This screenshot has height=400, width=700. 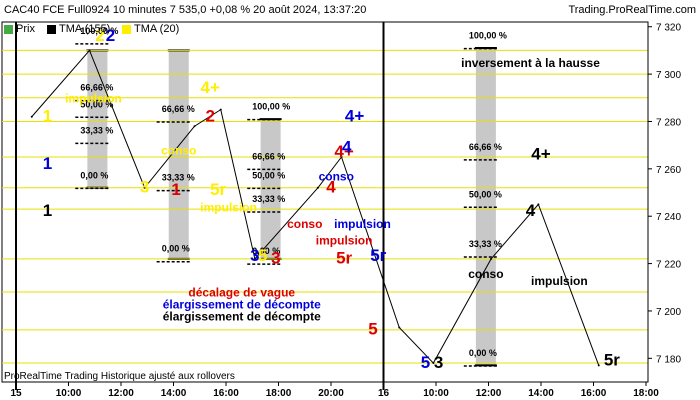 I want to click on bar-percent-label-7: 0,00 %, so click(x=176, y=249).